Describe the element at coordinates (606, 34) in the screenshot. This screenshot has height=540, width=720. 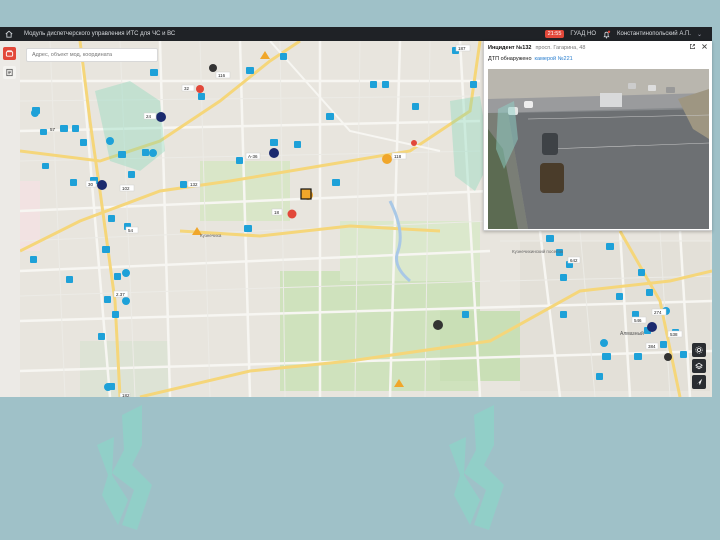
I see `bell-icon` at that location.